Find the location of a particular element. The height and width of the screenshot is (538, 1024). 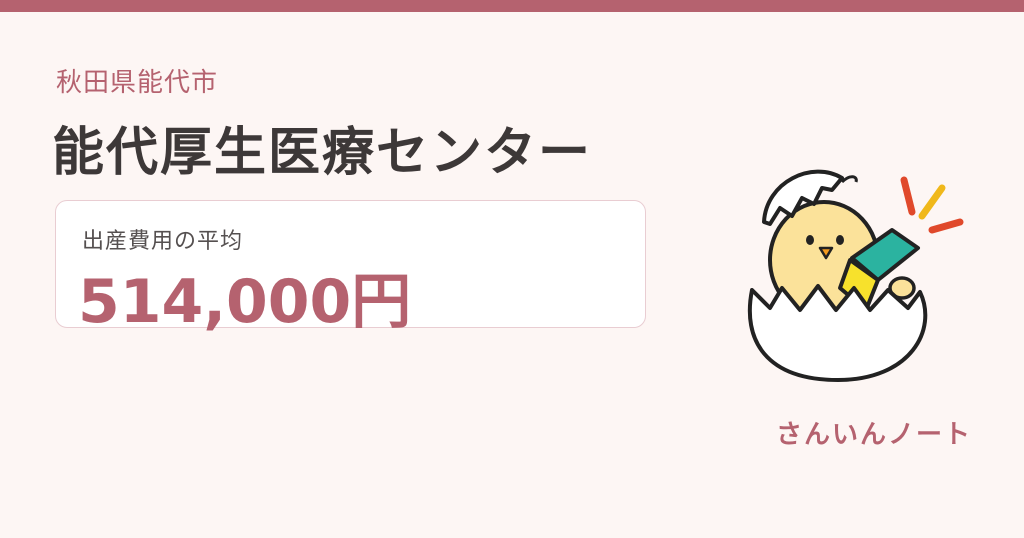

cost-card: 出産費用の平均 514,000円 is located at coordinates (350, 268).